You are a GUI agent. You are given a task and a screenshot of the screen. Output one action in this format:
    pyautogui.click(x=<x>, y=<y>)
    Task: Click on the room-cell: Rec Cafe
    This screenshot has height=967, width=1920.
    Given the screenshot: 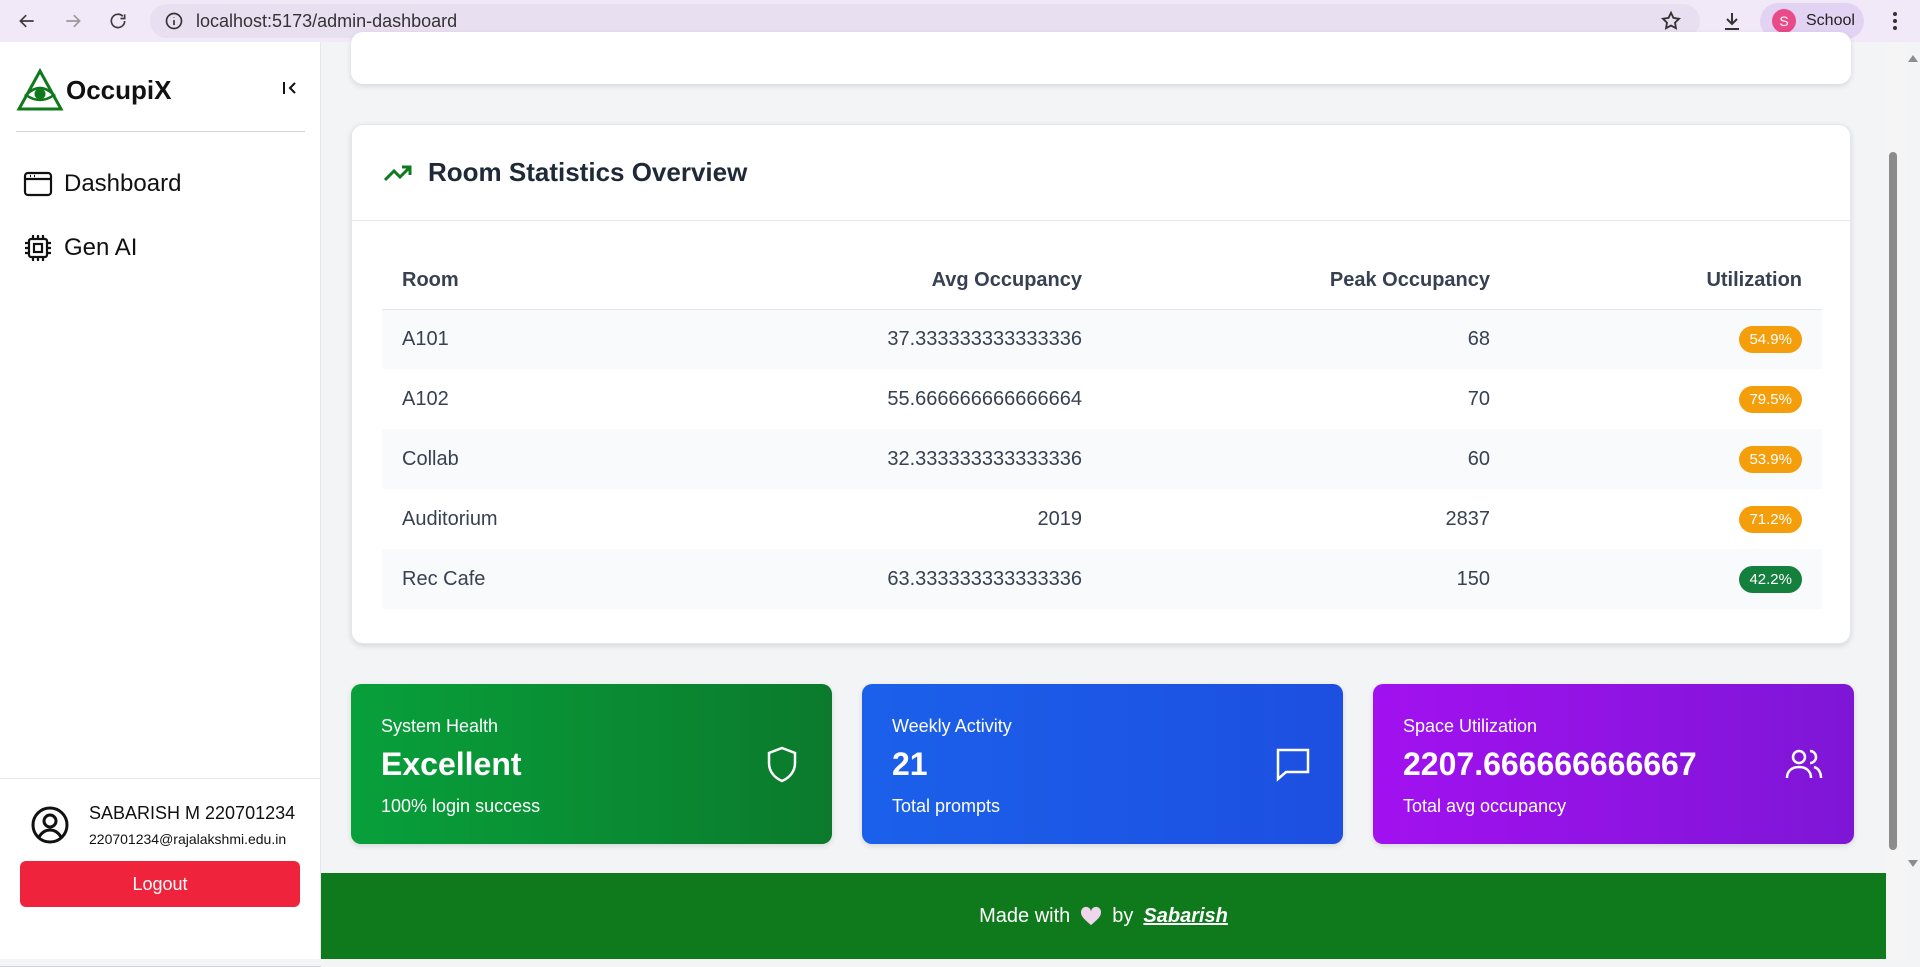 What is the action you would take?
    pyautogui.click(x=502, y=579)
    